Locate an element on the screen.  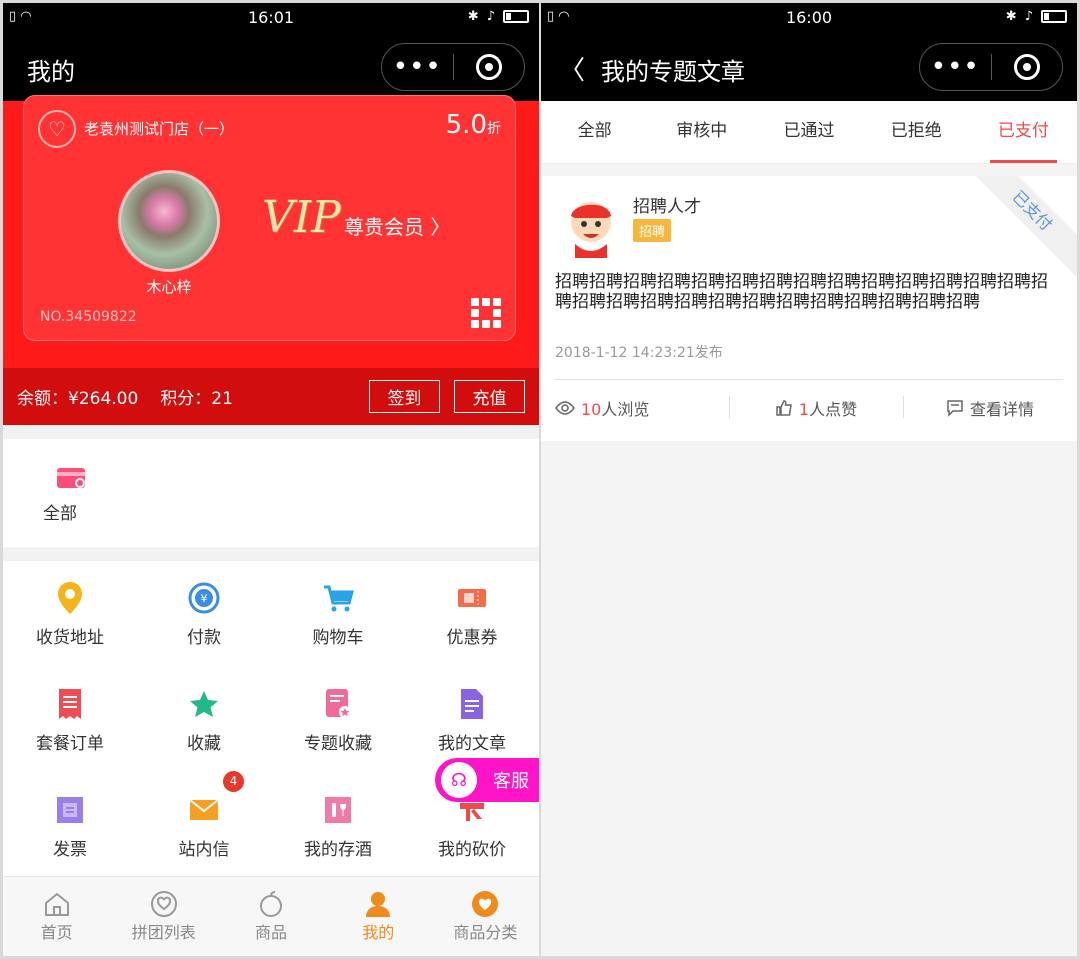
view-detail-link: 查看详情 is located at coordinates (990, 408).